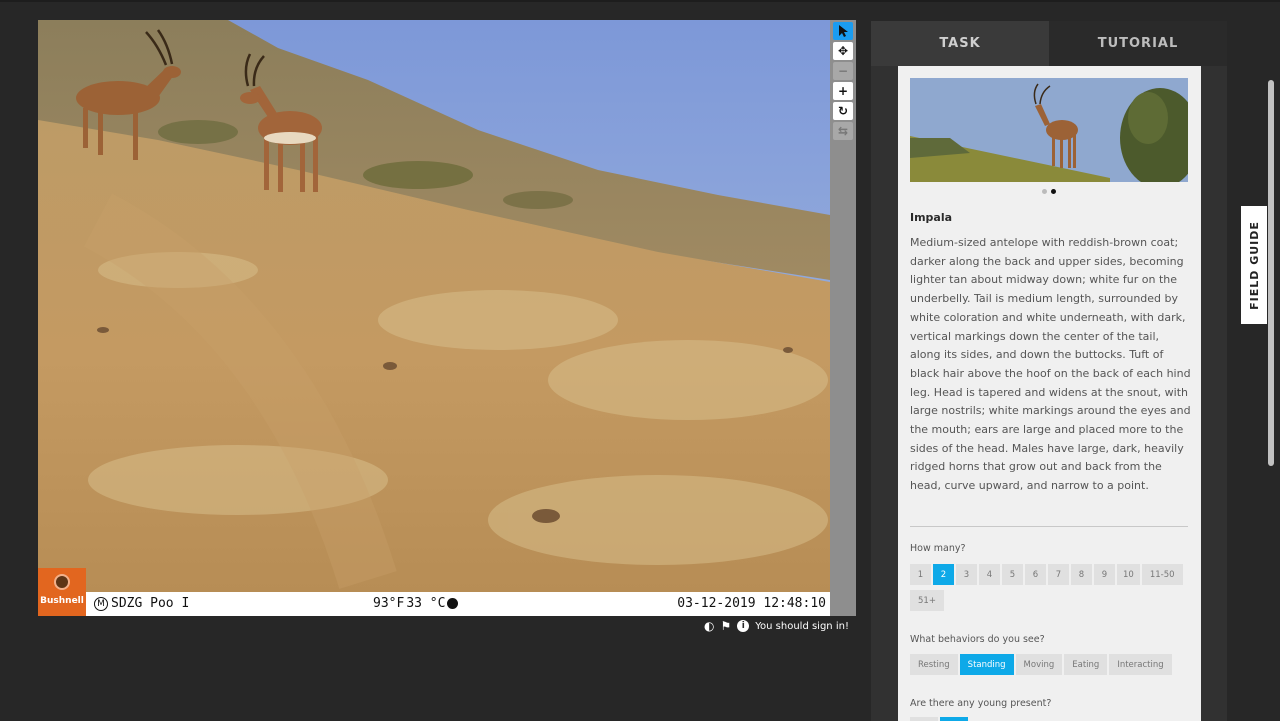 This screenshot has height=721, width=1280. Describe the element at coordinates (640, 1) in the screenshot. I see `top-border` at that location.